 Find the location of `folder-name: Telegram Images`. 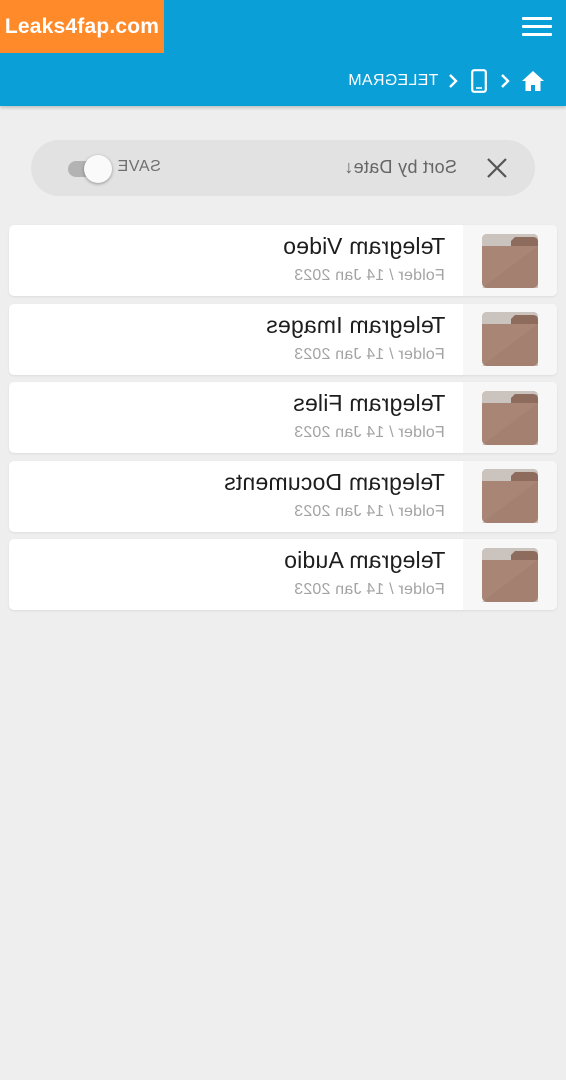

folder-name: Telegram Images is located at coordinates (355, 324).